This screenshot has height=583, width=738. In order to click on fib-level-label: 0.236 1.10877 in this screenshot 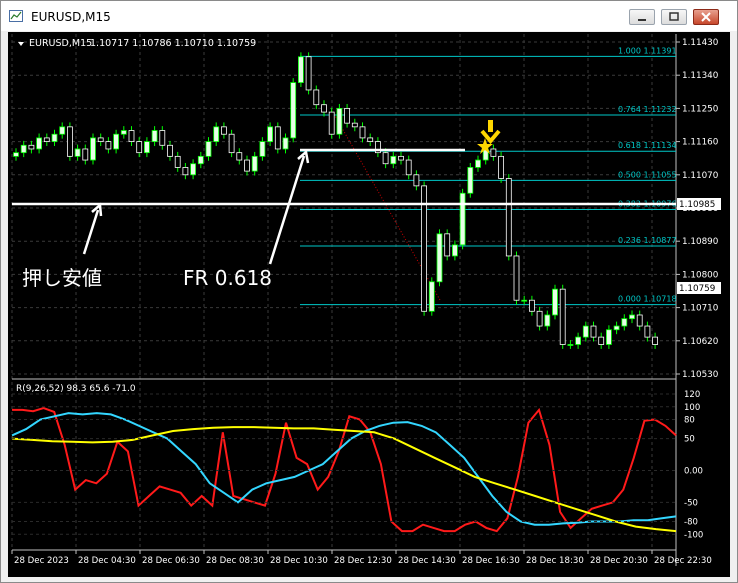, I will do `click(647, 240)`.